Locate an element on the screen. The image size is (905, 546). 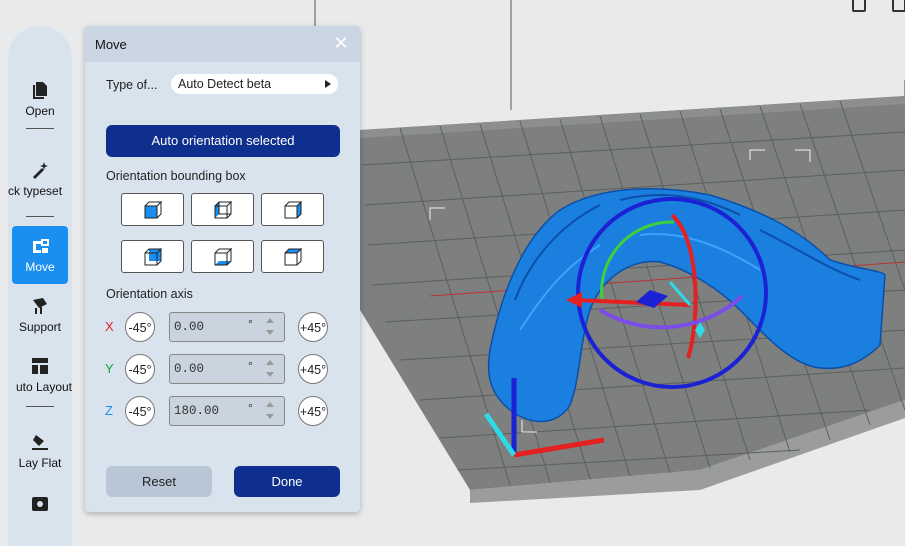
done-button: Done is located at coordinates (287, 481).